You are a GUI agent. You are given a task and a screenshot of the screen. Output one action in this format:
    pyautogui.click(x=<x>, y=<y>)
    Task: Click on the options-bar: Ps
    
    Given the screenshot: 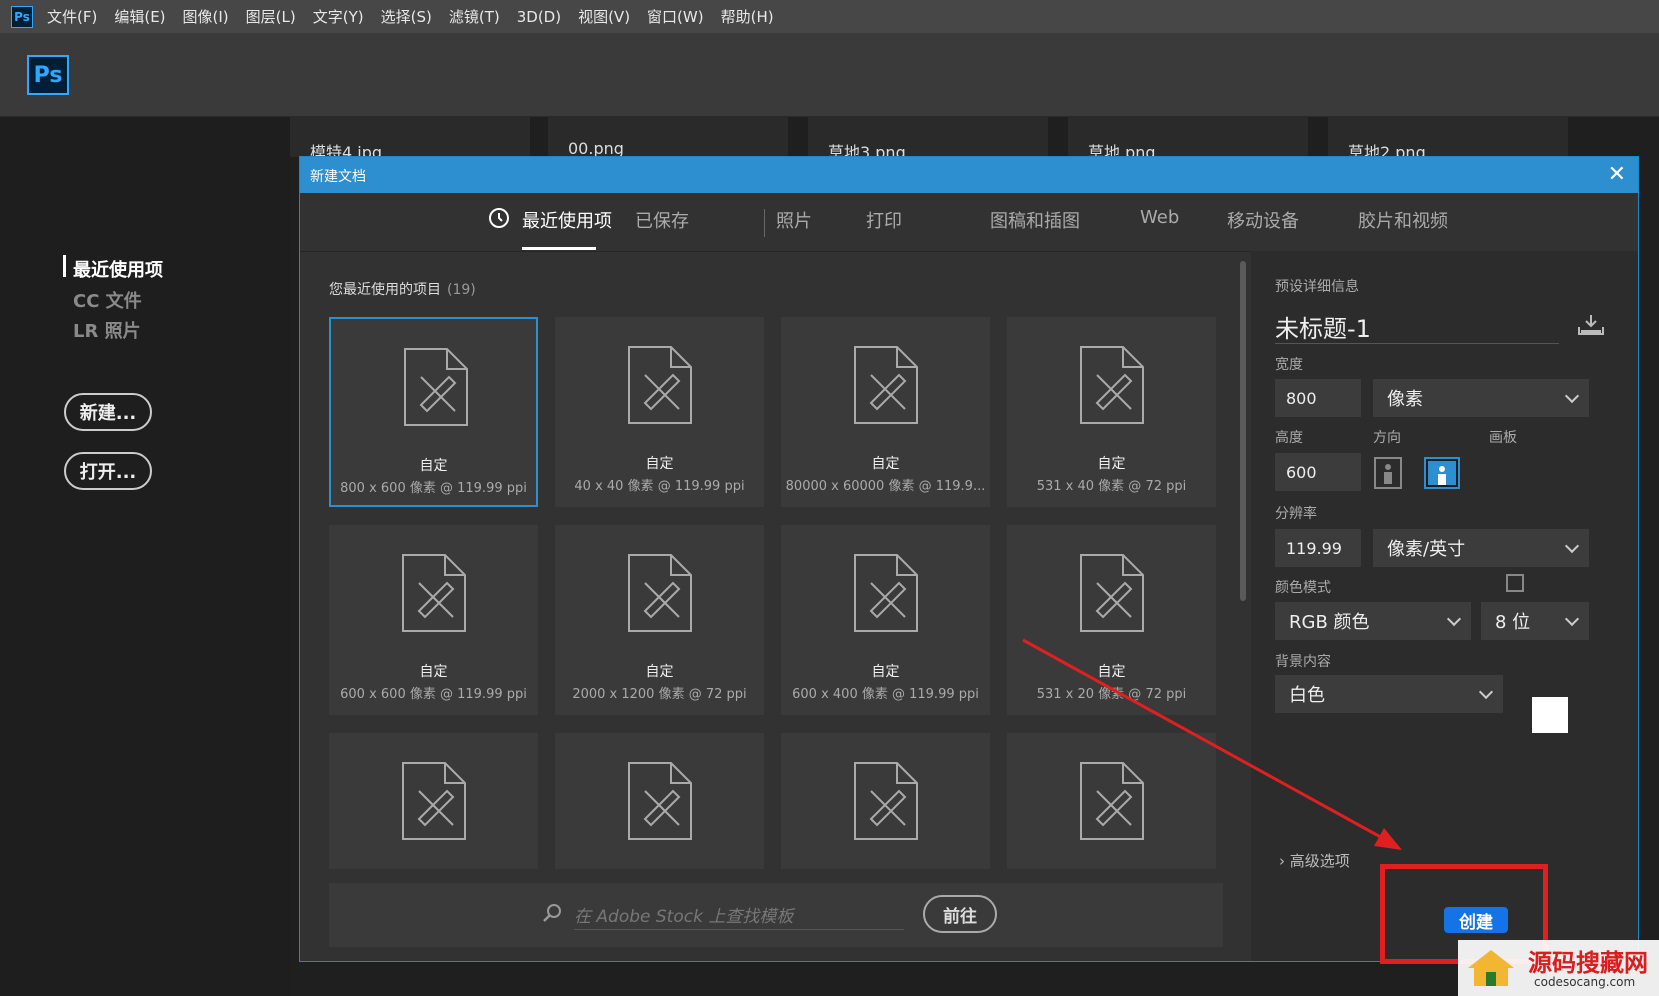 What is the action you would take?
    pyautogui.click(x=829, y=75)
    